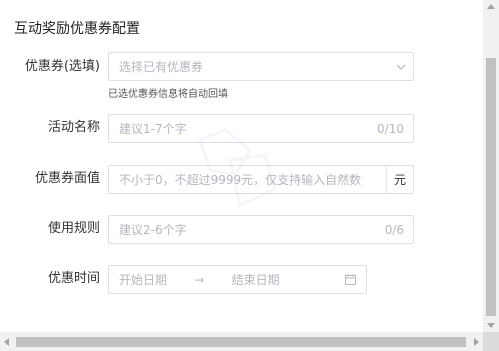  I want to click on chevron-down-icon, so click(401, 67).